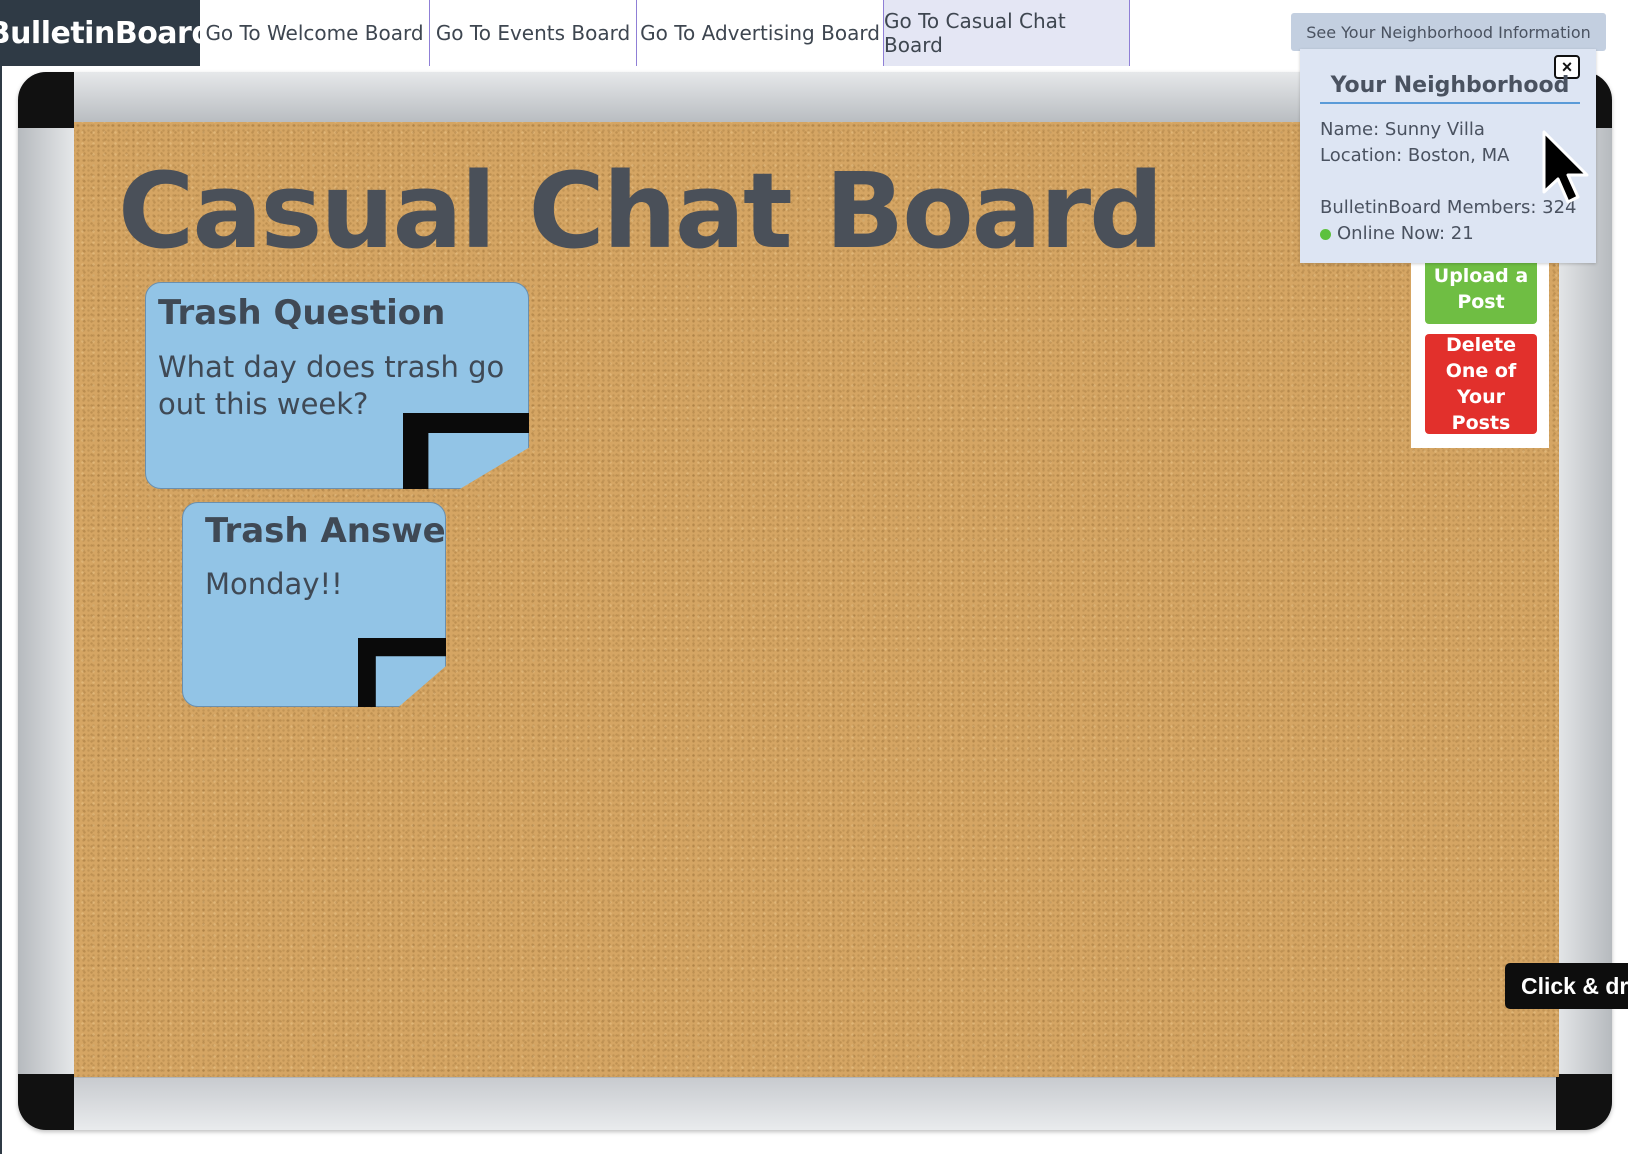 The width and height of the screenshot is (1628, 1154). I want to click on tab-welcome-board: Go To Welcome Board, so click(315, 33).